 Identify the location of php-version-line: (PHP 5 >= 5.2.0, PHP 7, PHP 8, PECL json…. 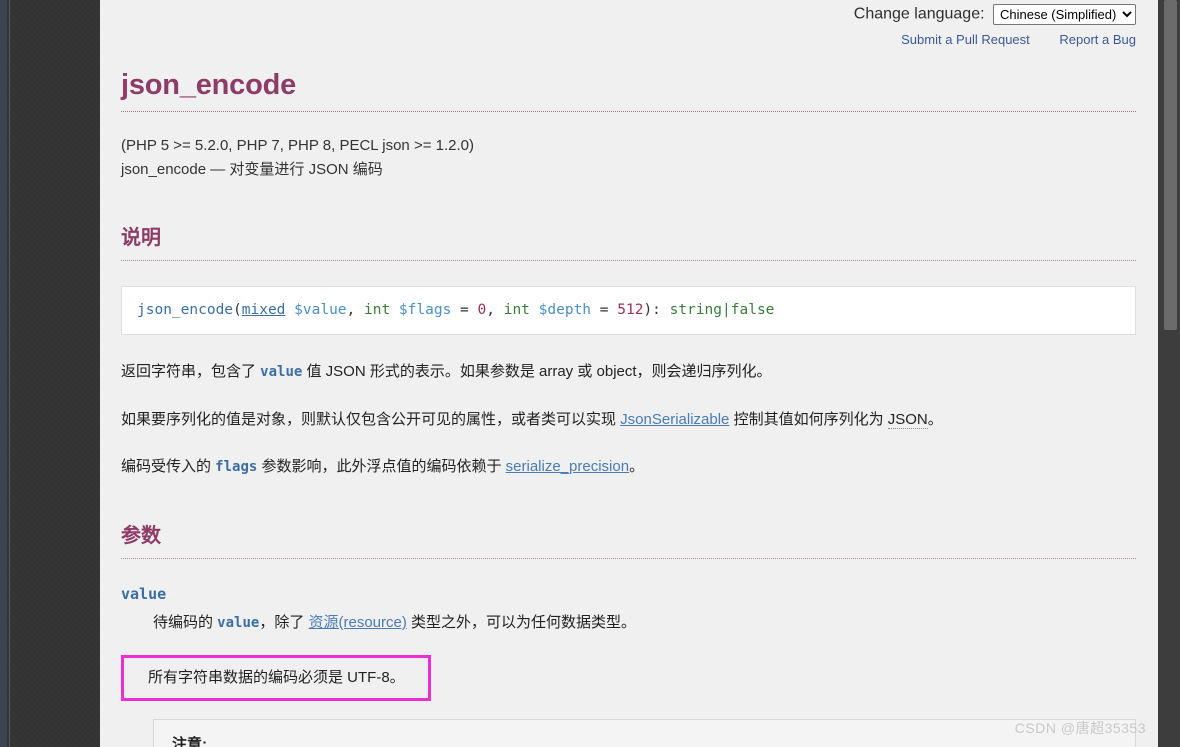
(297, 145).